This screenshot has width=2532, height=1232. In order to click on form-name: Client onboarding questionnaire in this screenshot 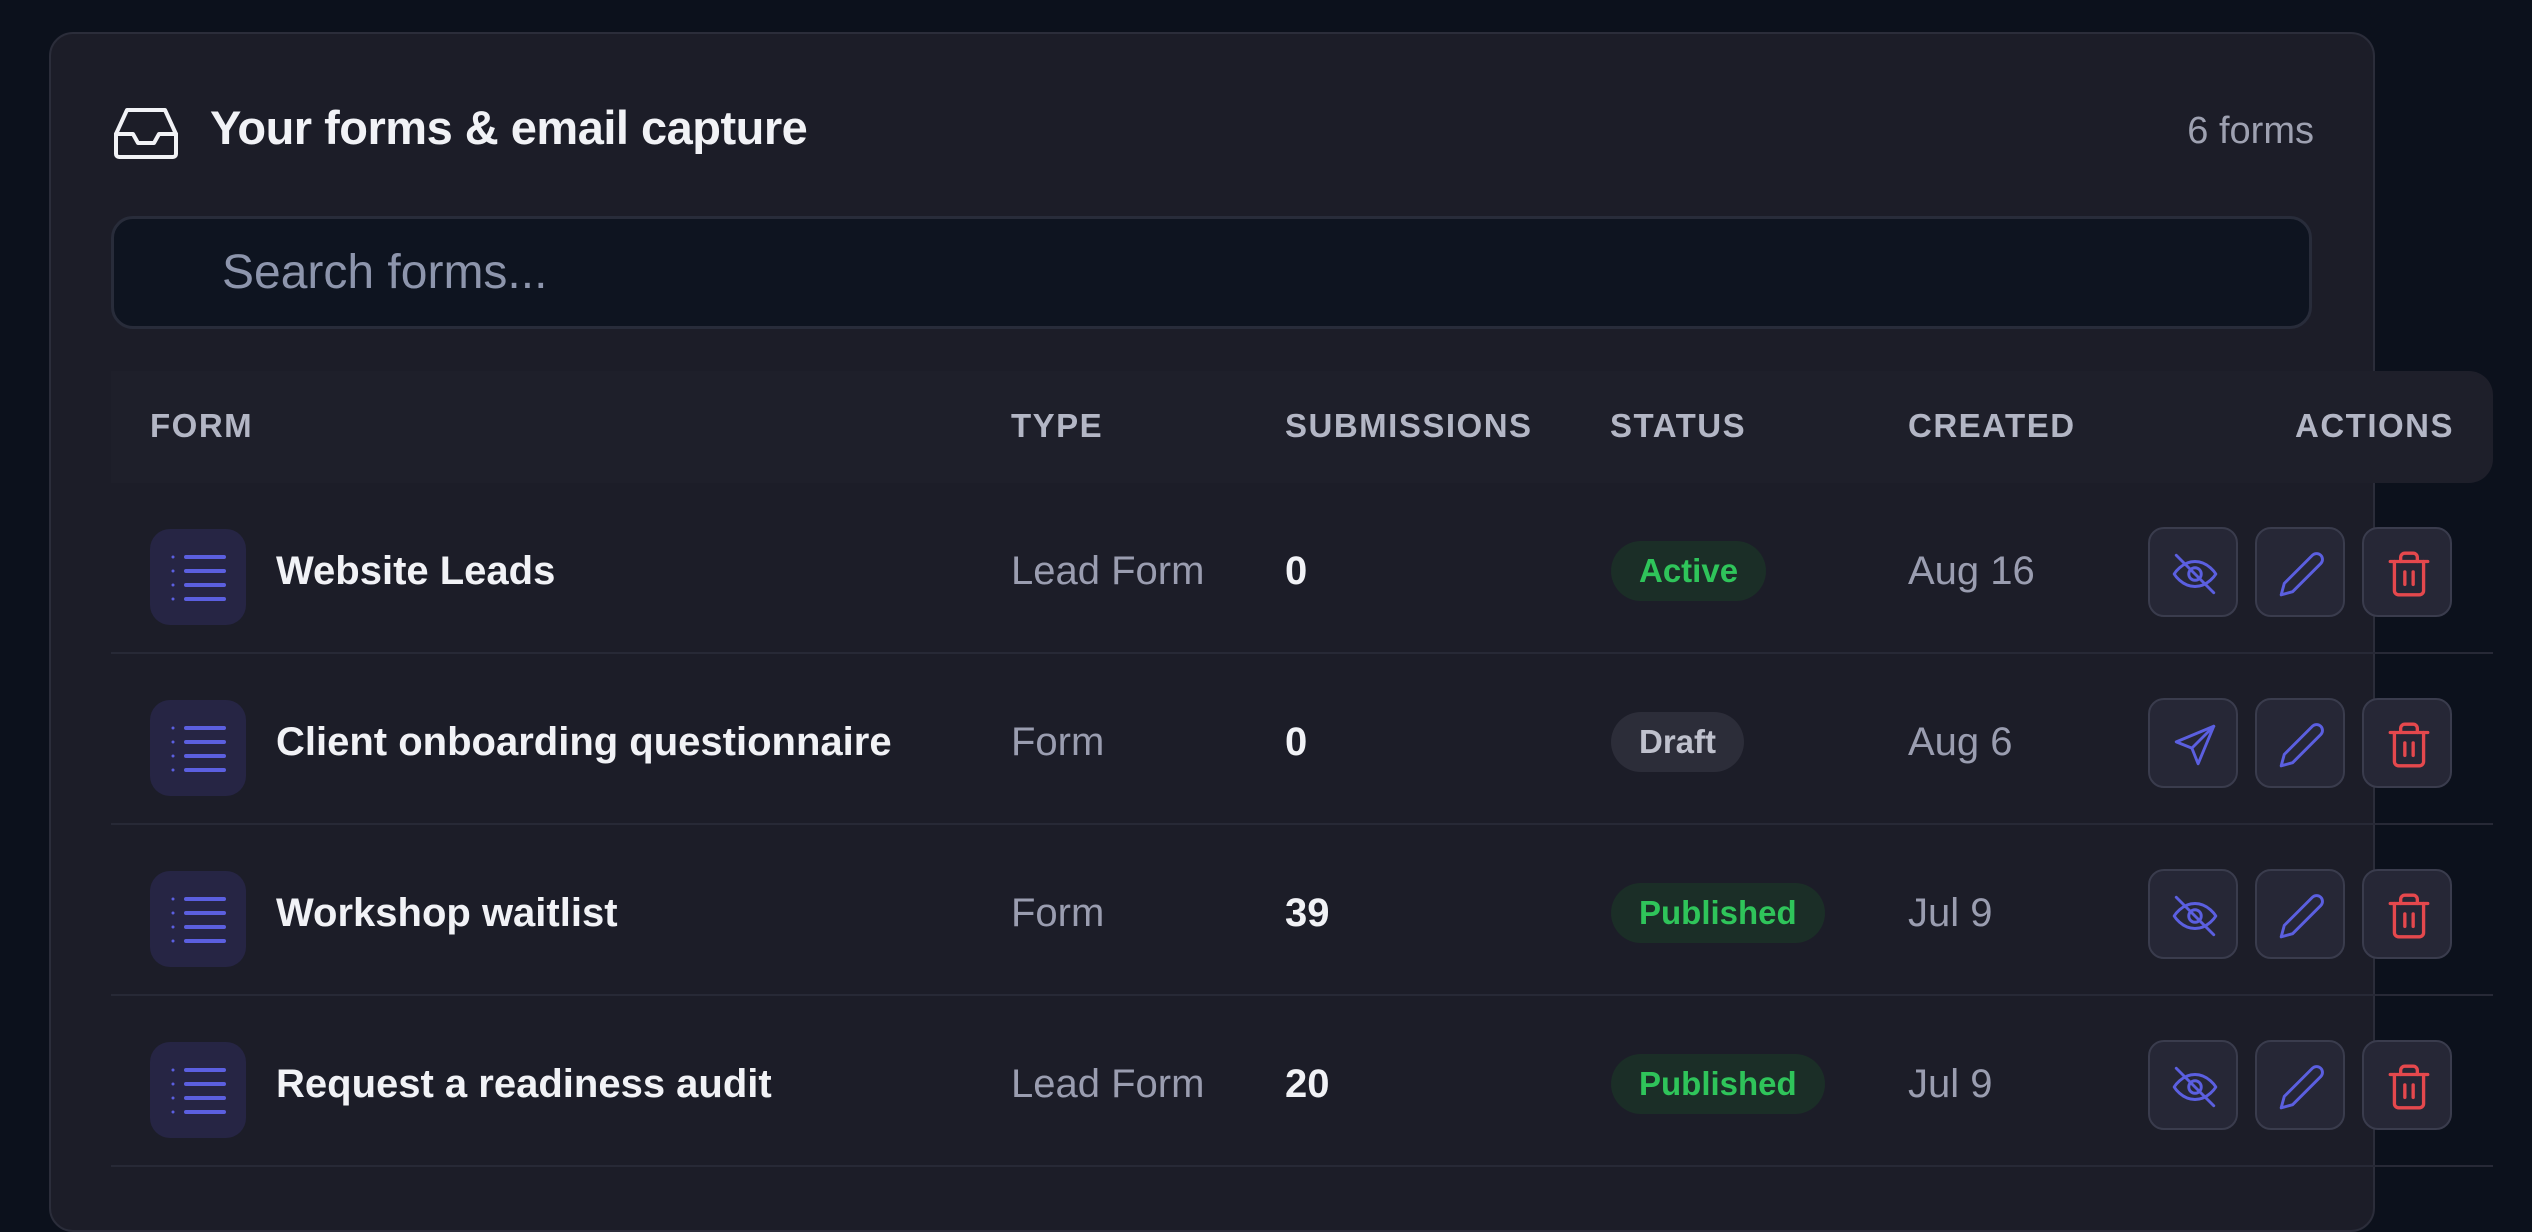, I will do `click(584, 742)`.